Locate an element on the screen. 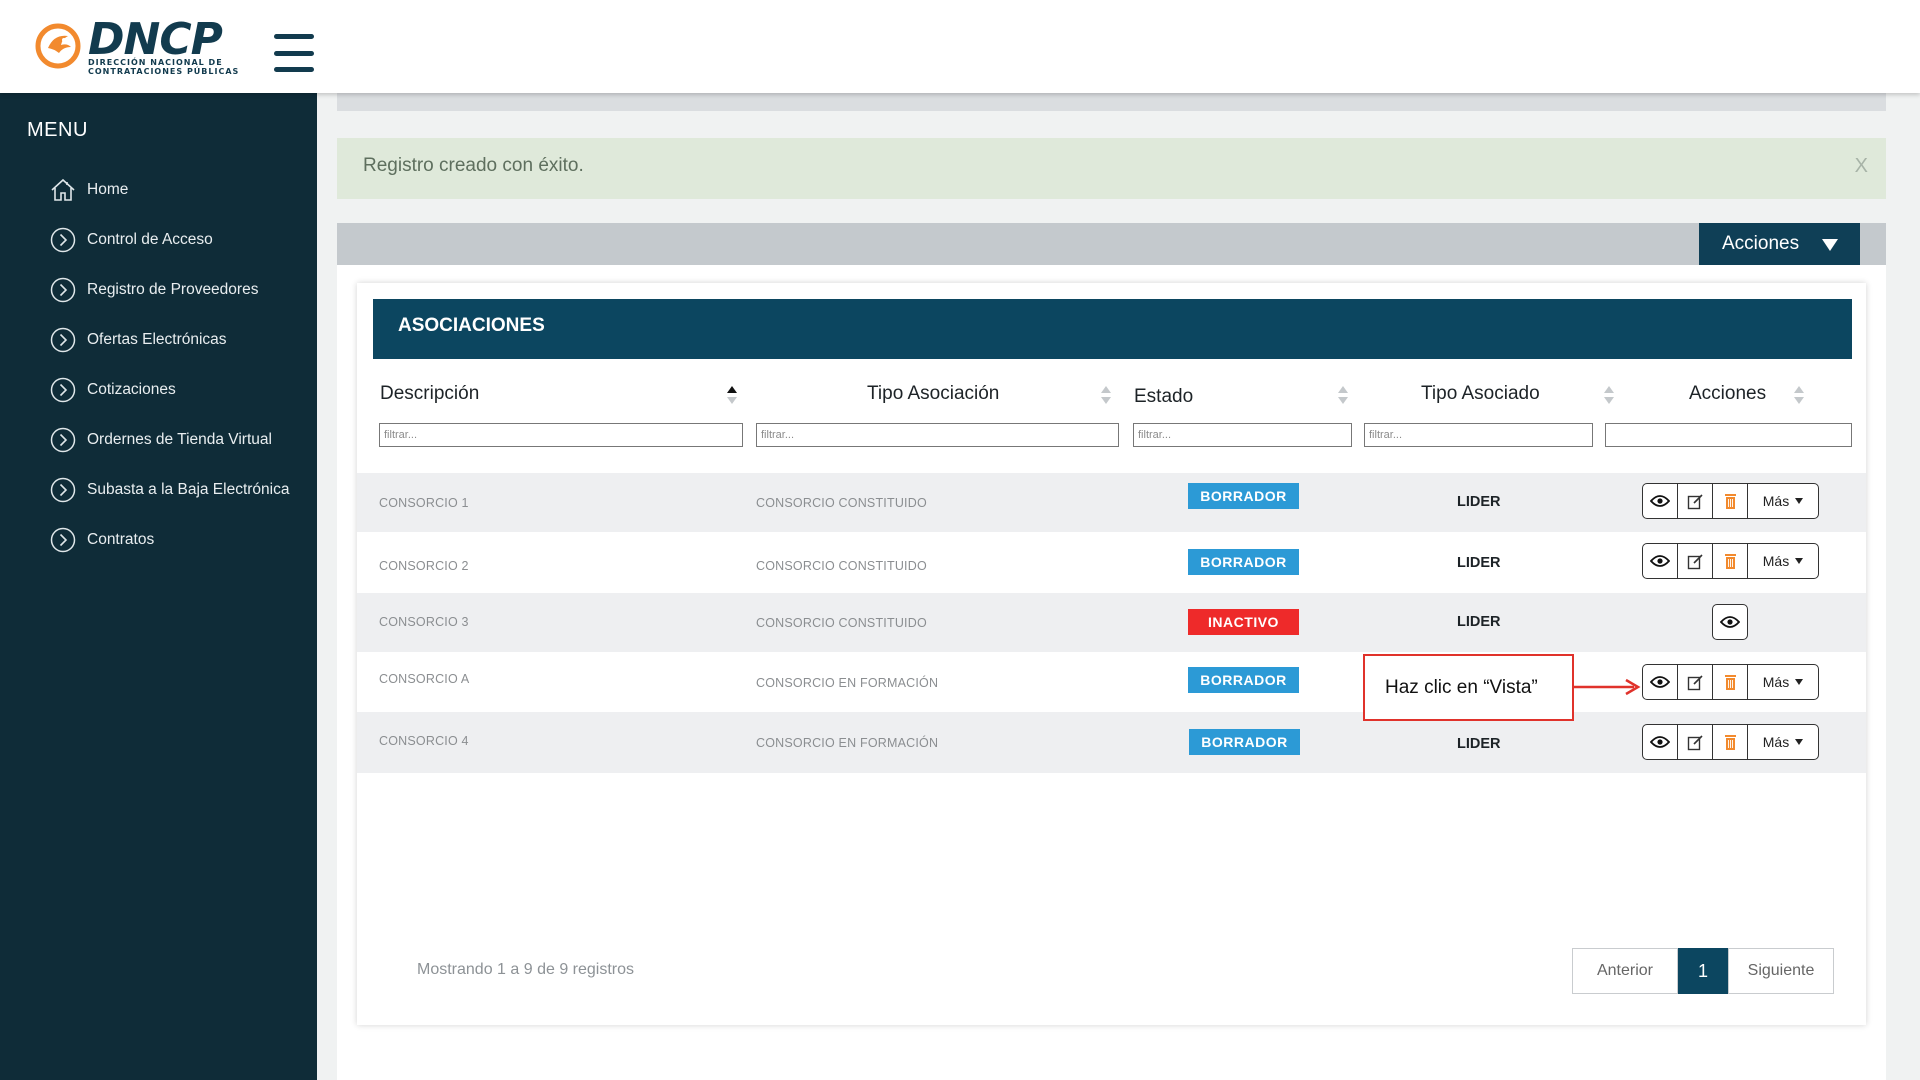  sidebar-item-home: Home is located at coordinates (89, 190).